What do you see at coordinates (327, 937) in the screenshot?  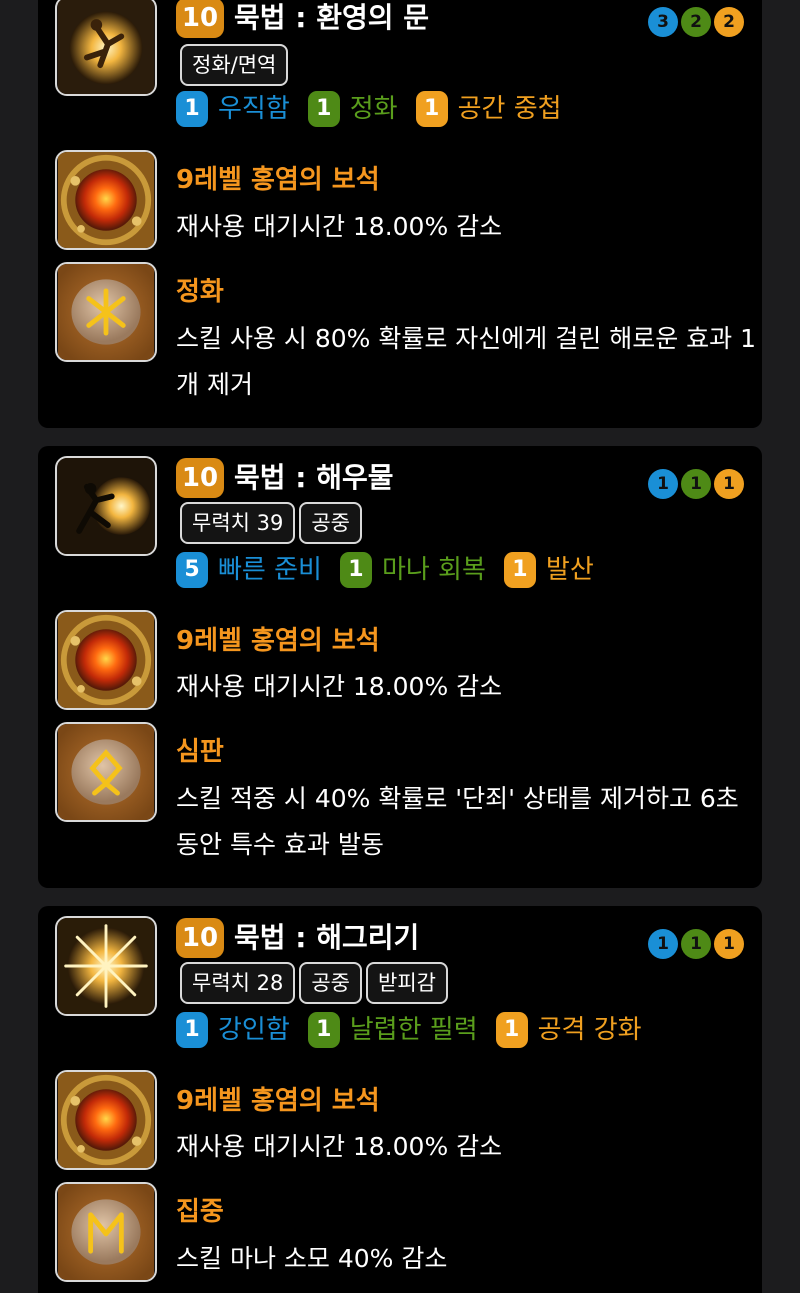 I see `skill-title: 묵법 : 해그리기` at bounding box center [327, 937].